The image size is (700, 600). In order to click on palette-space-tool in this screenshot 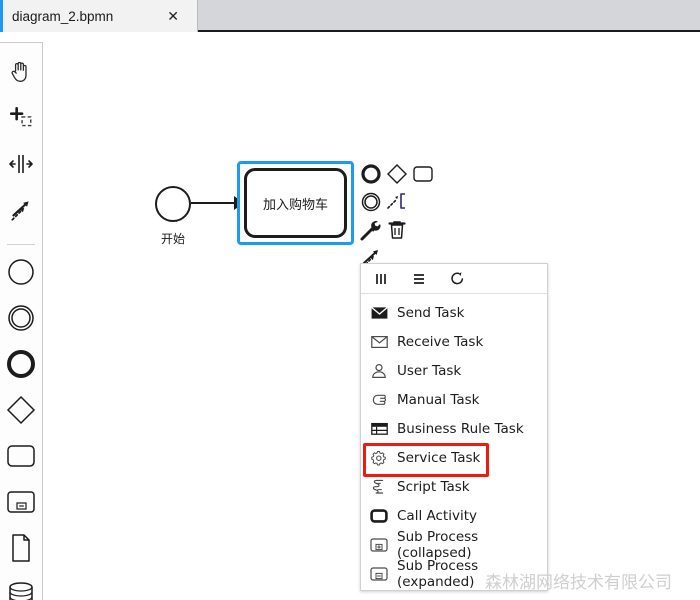, I will do `click(21, 164)`.